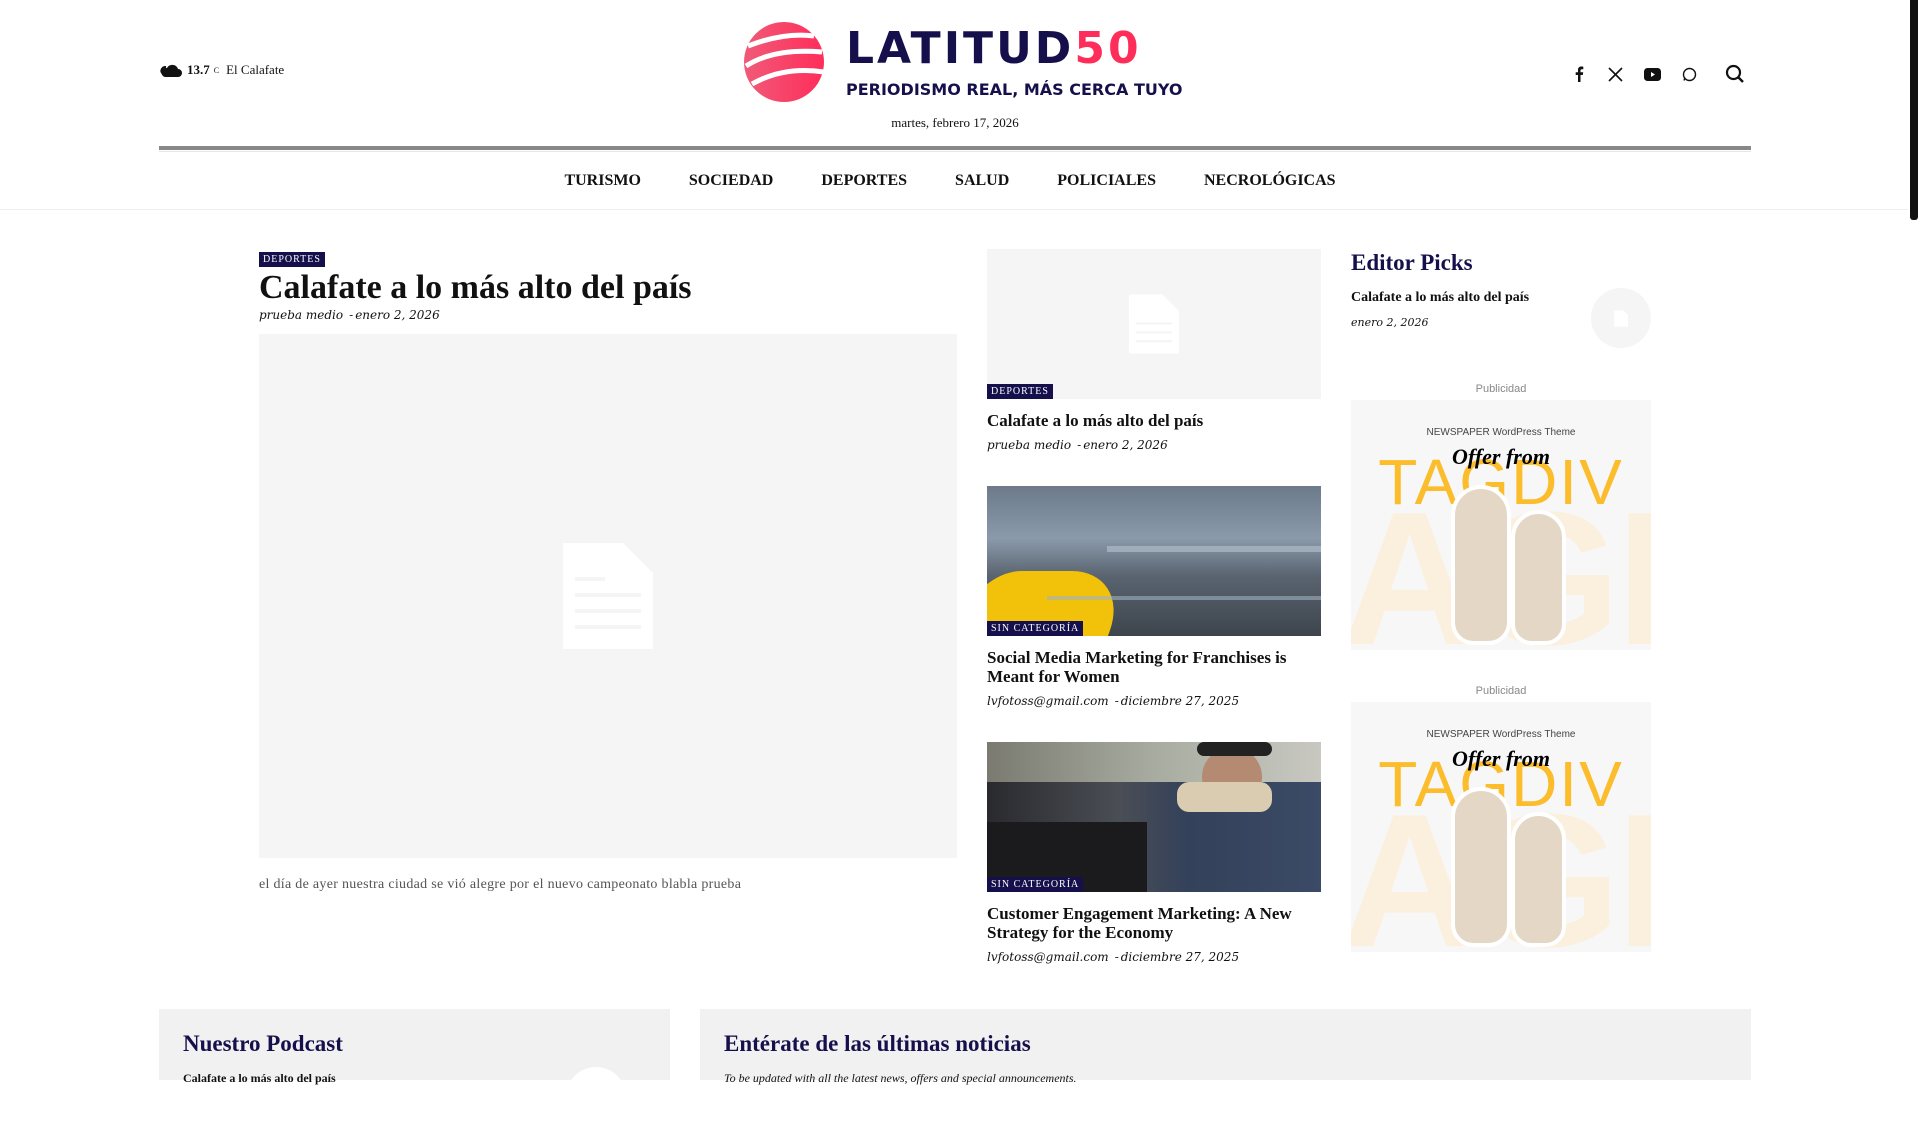  Describe the element at coordinates (1270, 181) in the screenshot. I see `nav-item-necrologicas: NECROLÓGICAS` at that location.